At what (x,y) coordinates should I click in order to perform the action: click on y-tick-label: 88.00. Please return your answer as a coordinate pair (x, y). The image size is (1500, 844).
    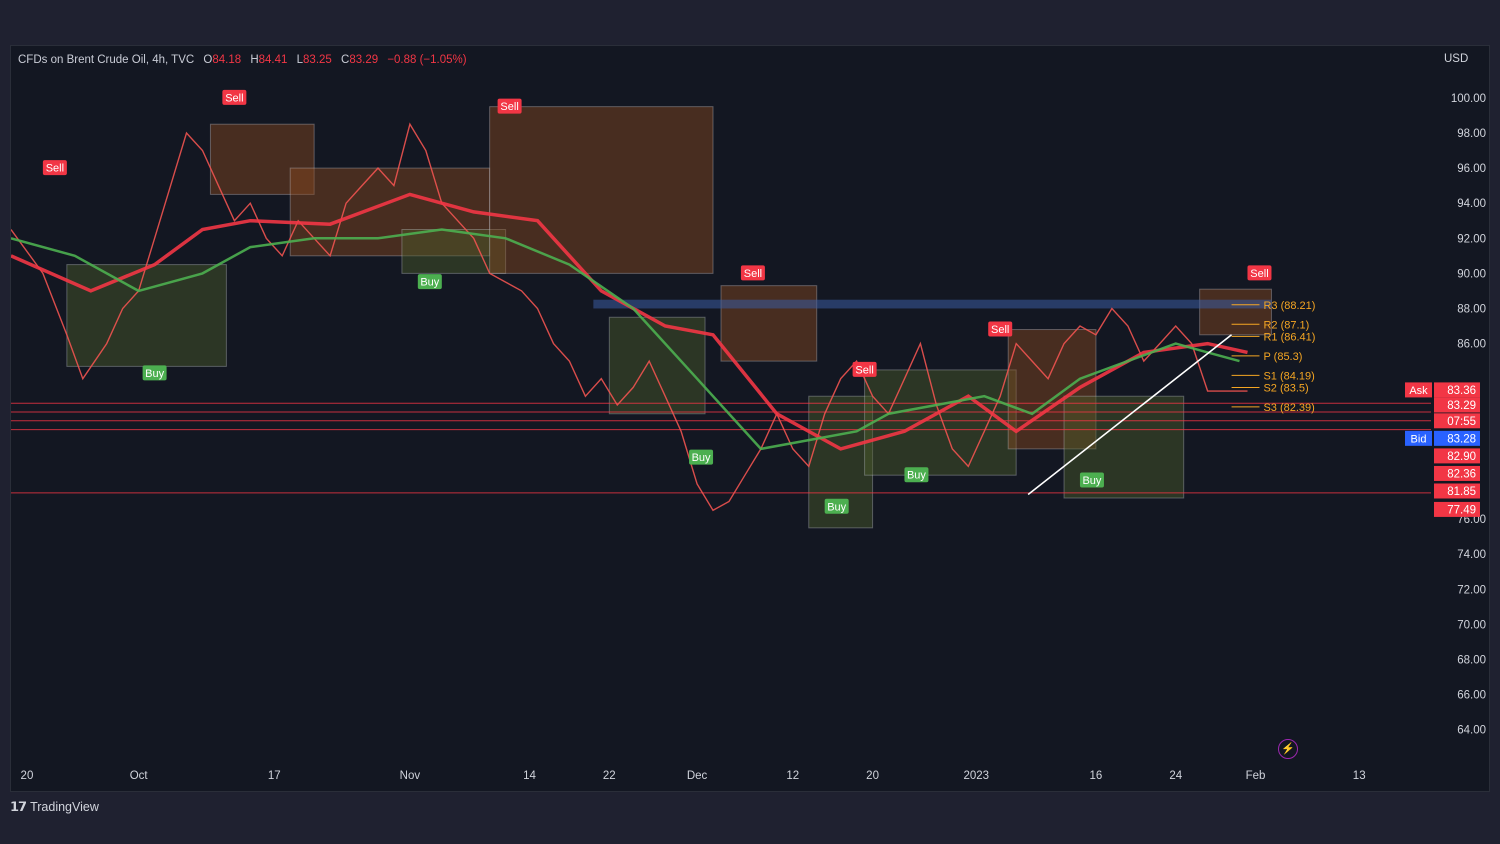
    Looking at the image, I should click on (1471, 309).